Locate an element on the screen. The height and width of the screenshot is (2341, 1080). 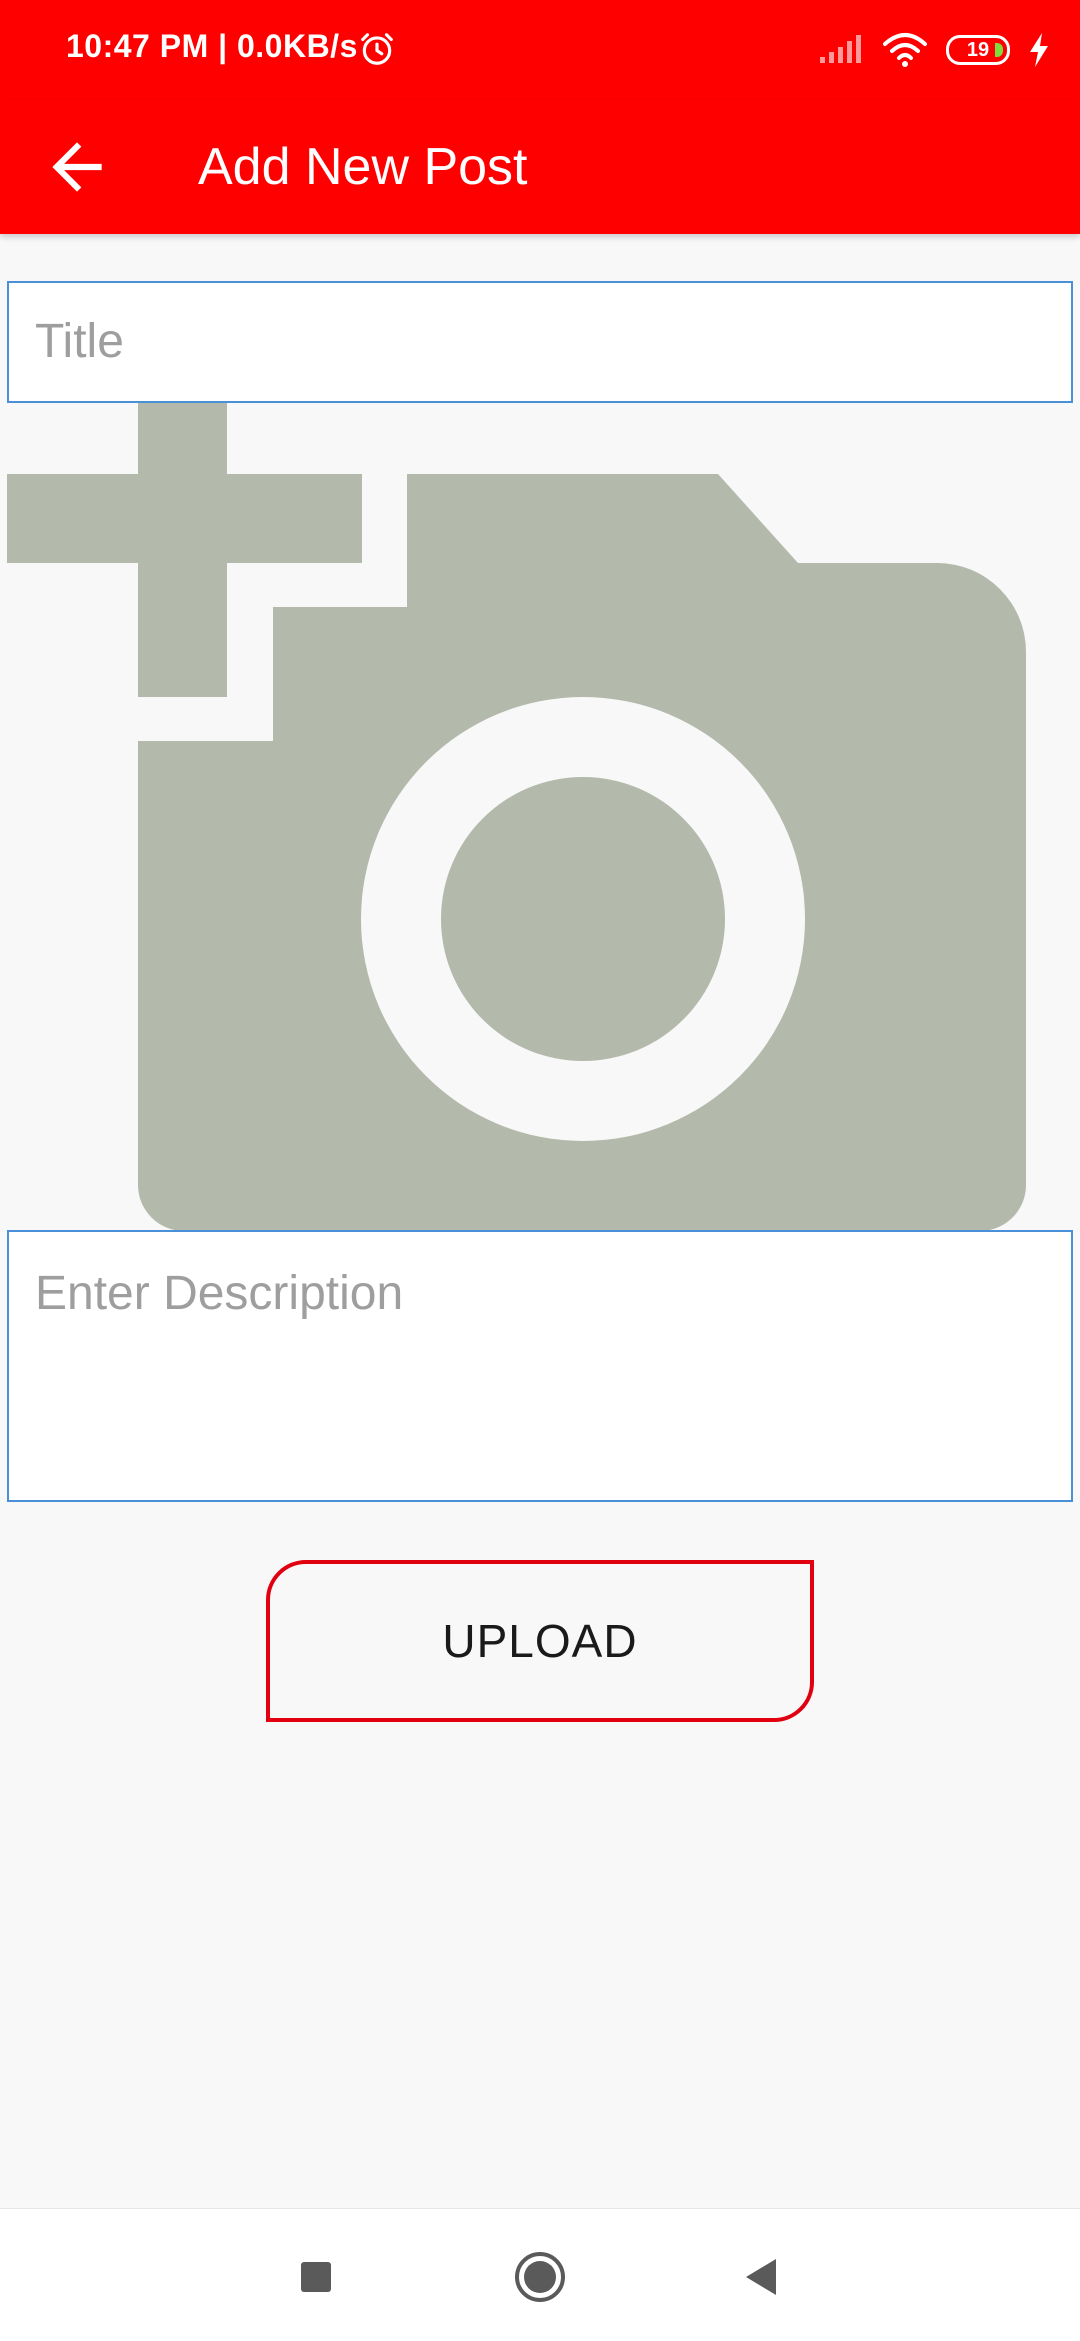
upload-label: UPLOAD is located at coordinates (540, 1641).